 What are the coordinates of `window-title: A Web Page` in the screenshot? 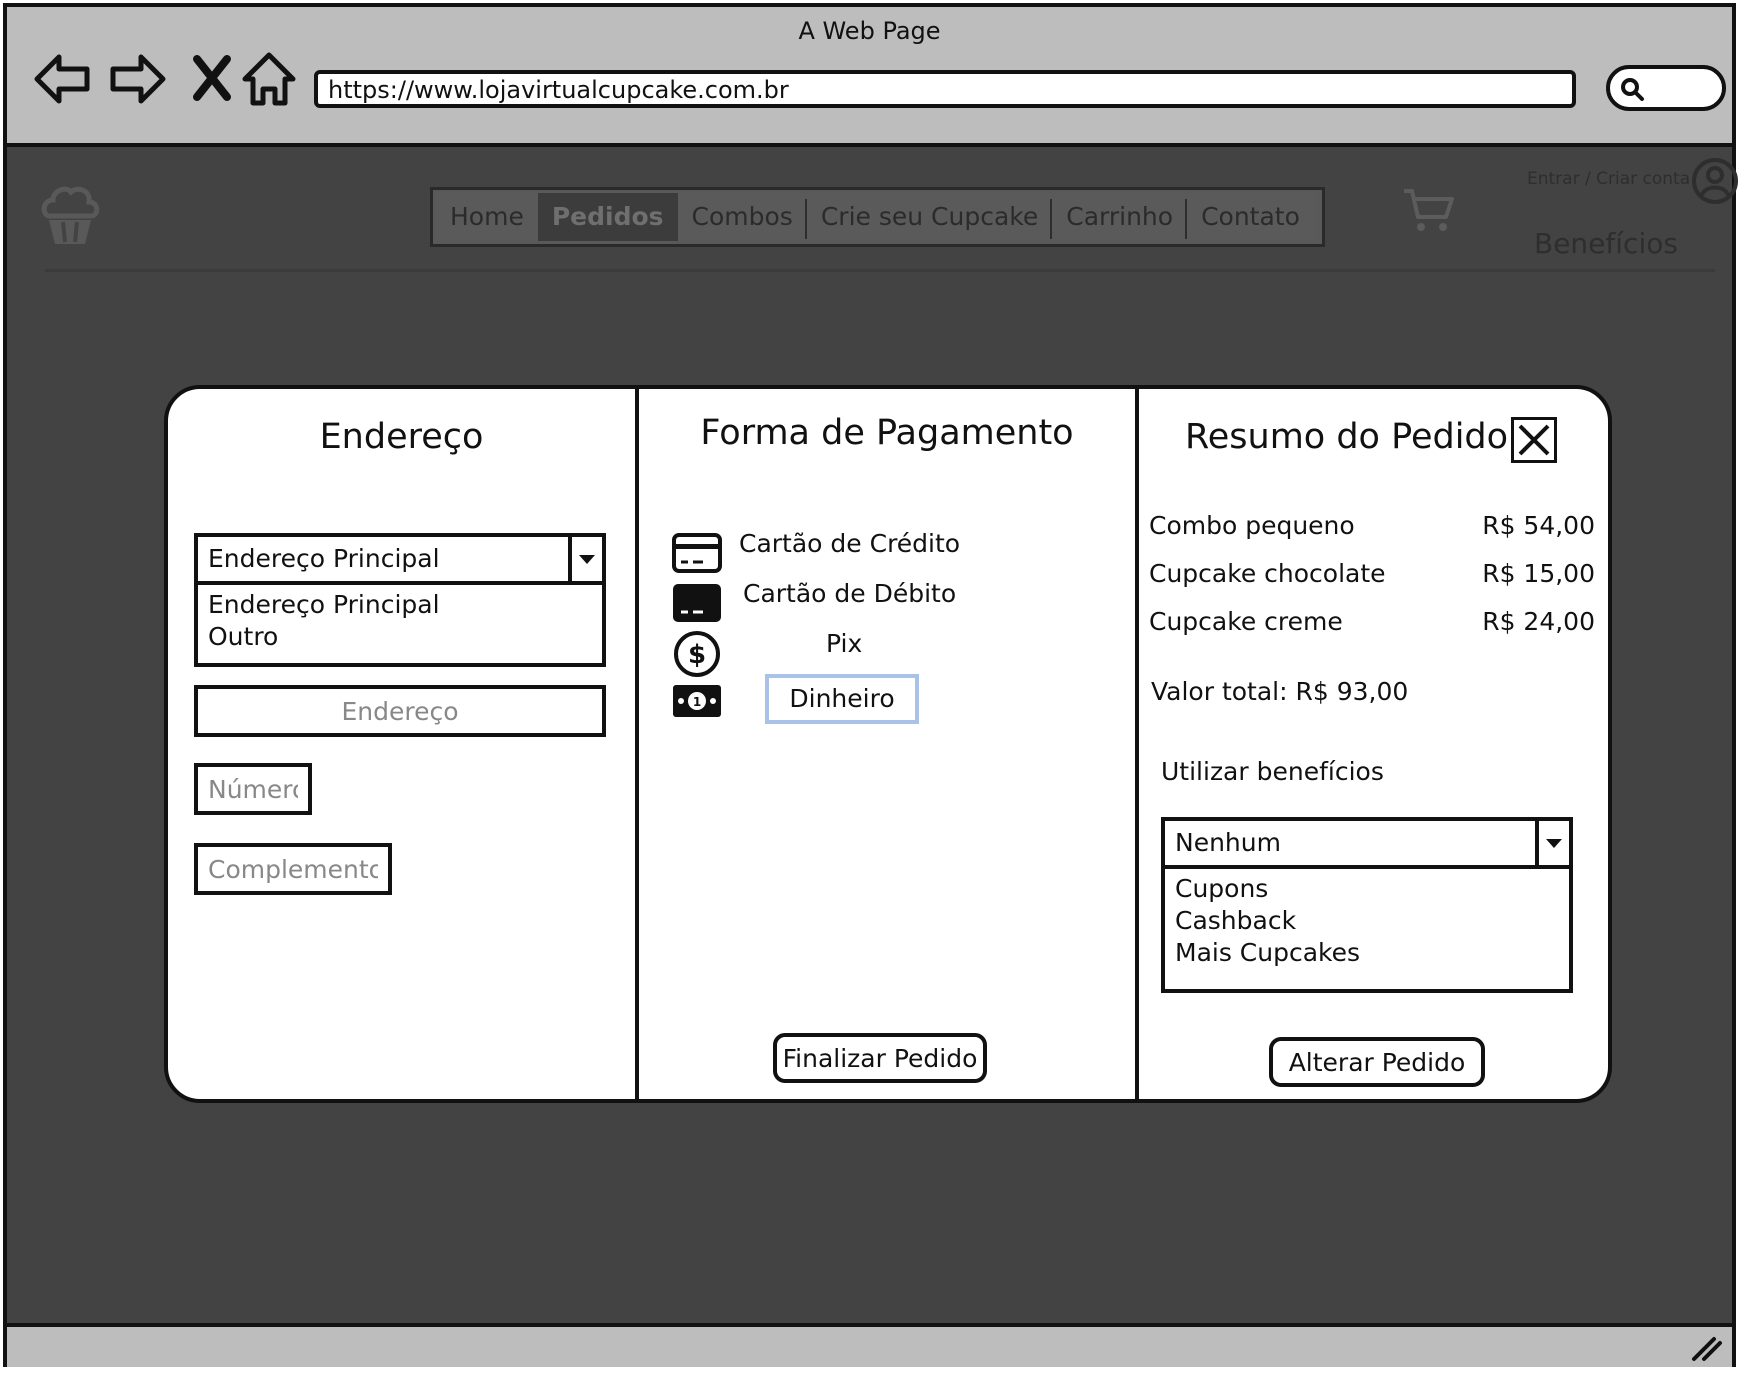 It's located at (869, 31).